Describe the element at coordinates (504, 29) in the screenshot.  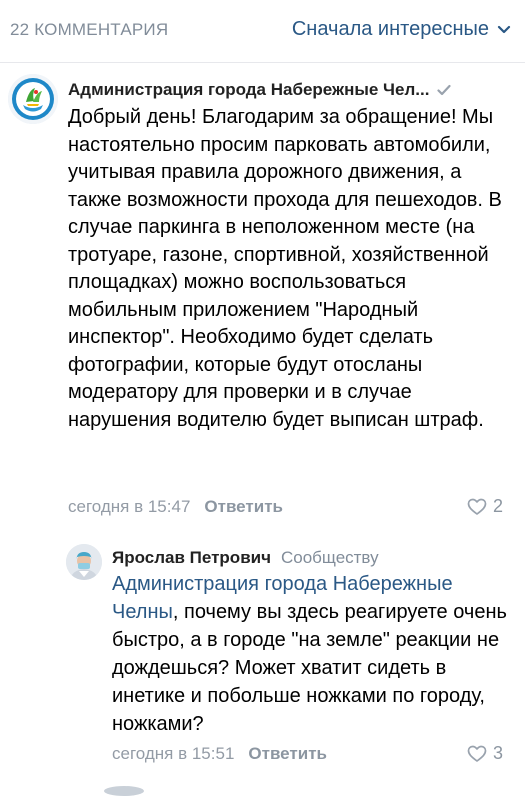
I see `chevron-down-icon` at that location.